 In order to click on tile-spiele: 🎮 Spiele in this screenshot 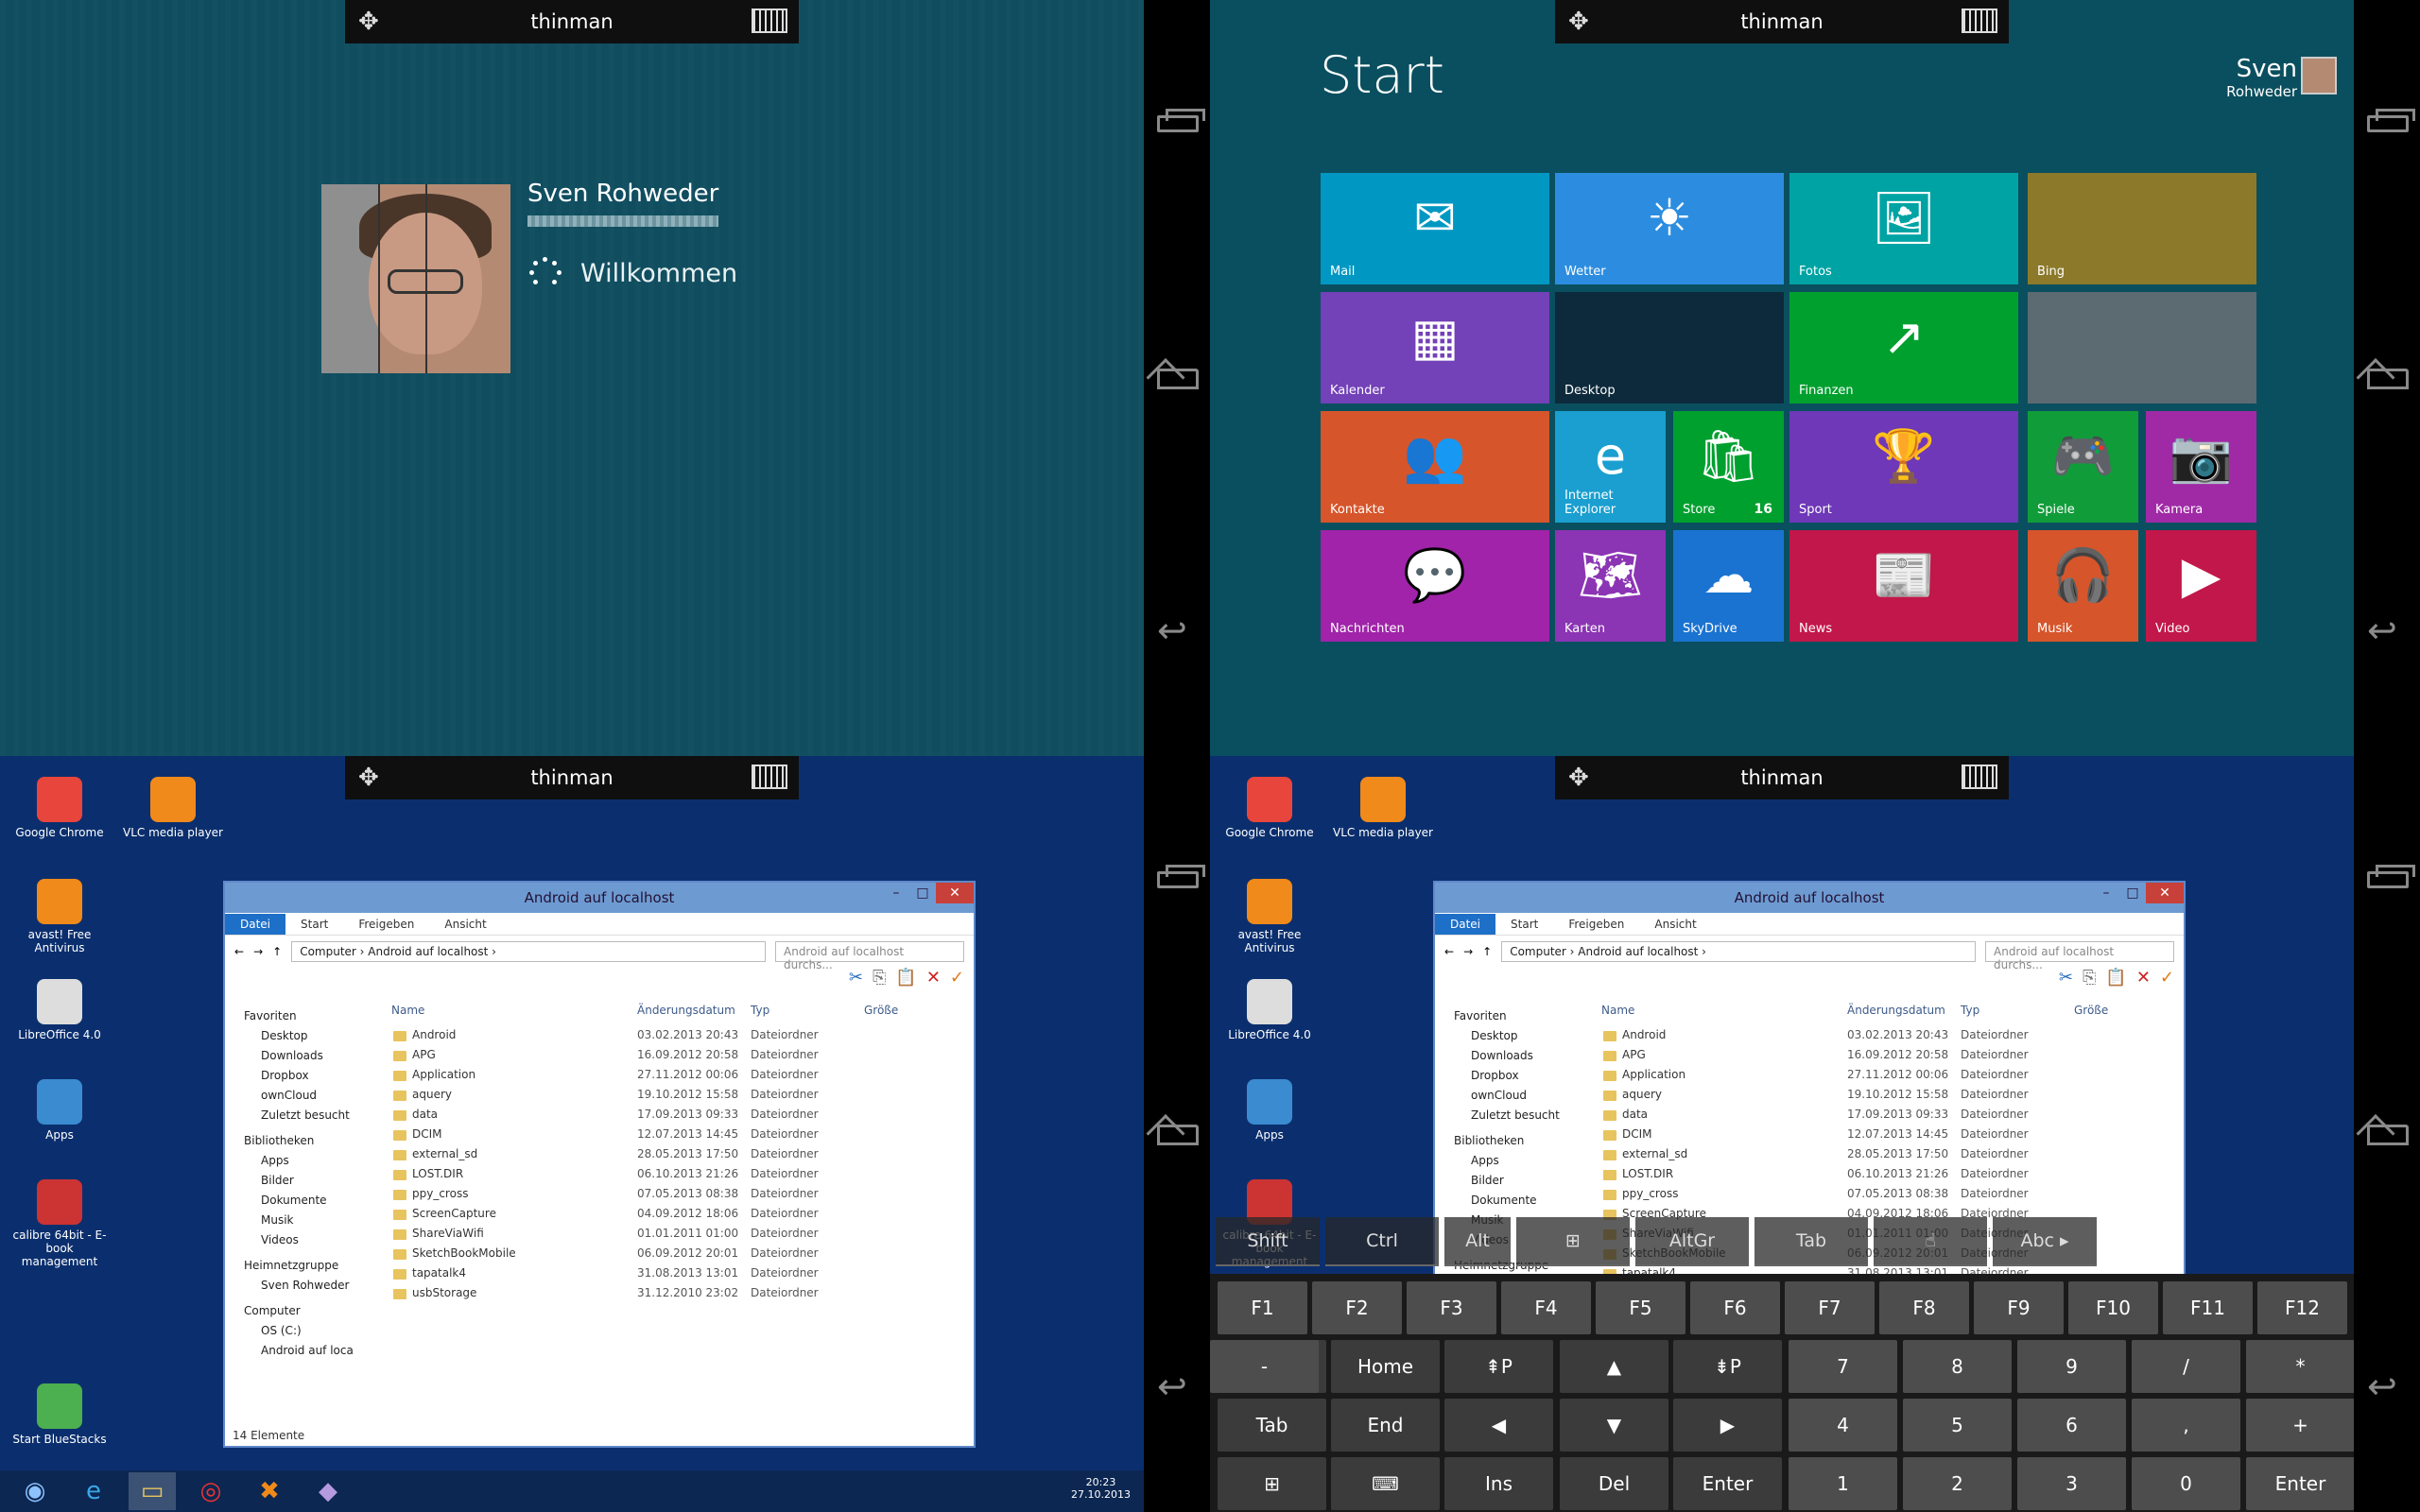, I will do `click(2083, 467)`.